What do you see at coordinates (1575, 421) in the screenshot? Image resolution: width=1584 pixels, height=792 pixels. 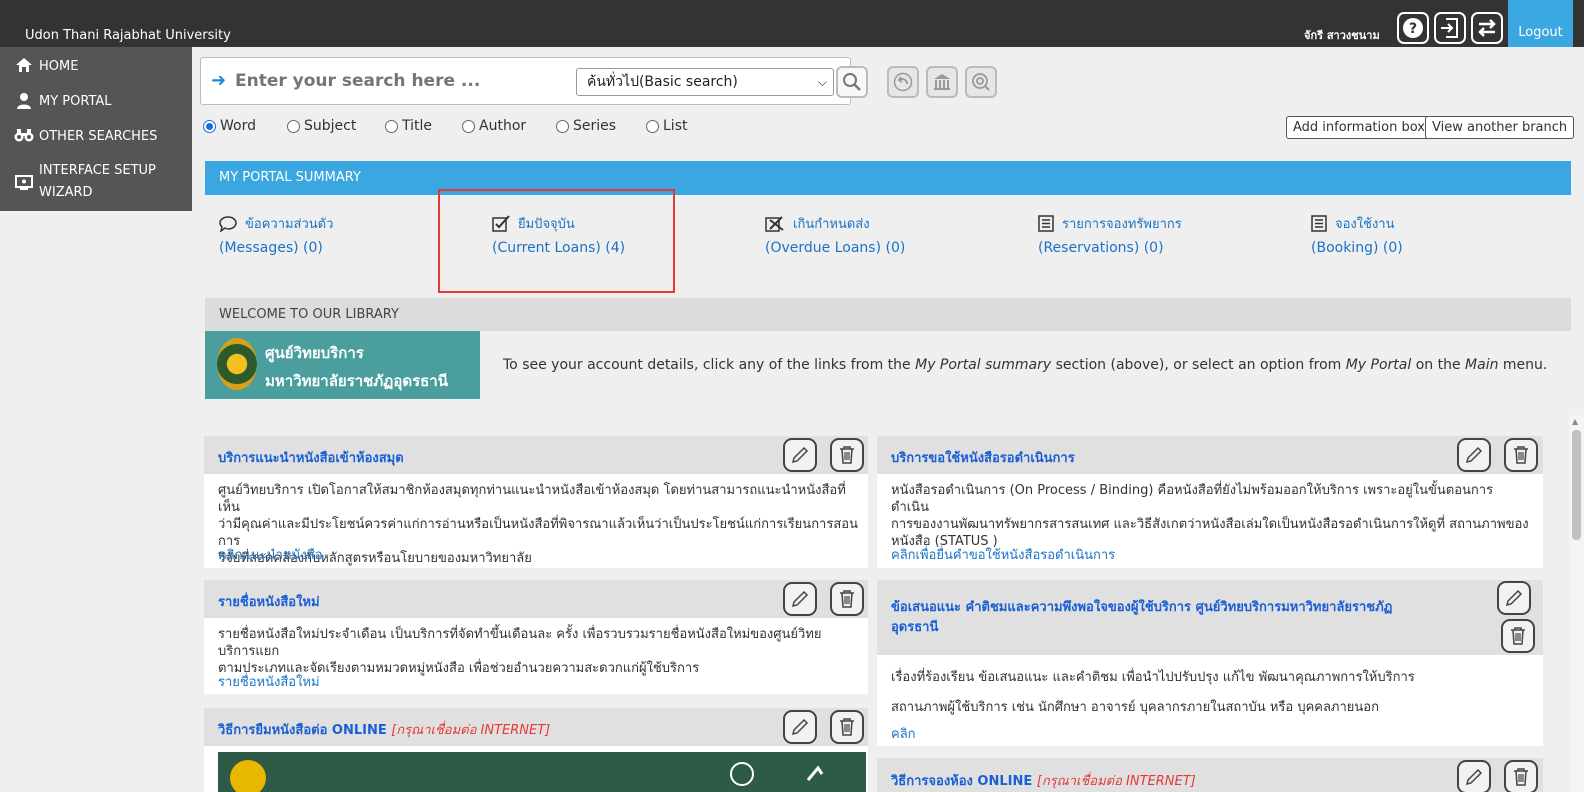 I see `scroll-up-icon: ▲` at bounding box center [1575, 421].